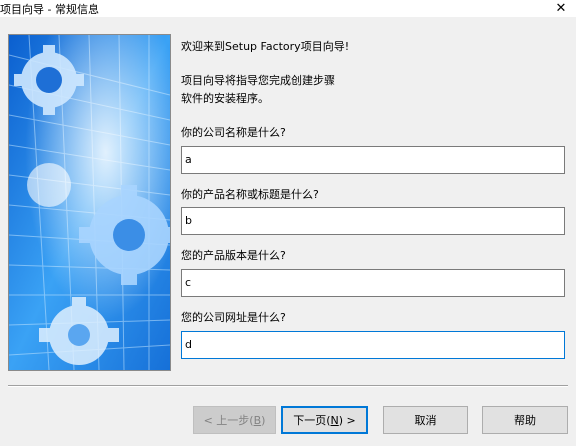  Describe the element at coordinates (258, 80) in the screenshot. I see `intro-text-line1: 项目向导将指导您完成创建步骤` at that location.